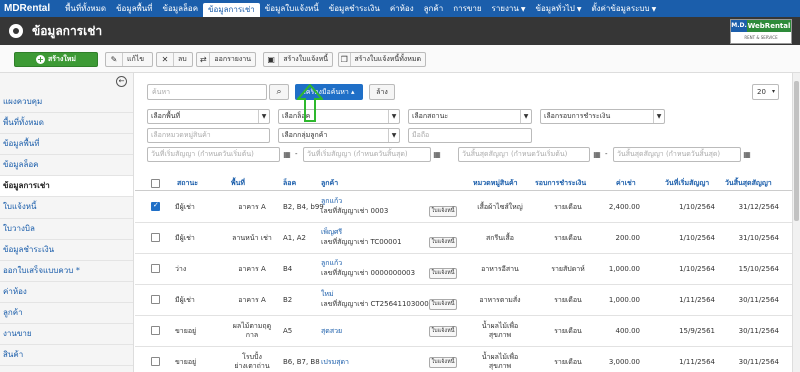 The width and height of the screenshot is (800, 372). I want to click on col-area: พื้นที่, so click(238, 183).